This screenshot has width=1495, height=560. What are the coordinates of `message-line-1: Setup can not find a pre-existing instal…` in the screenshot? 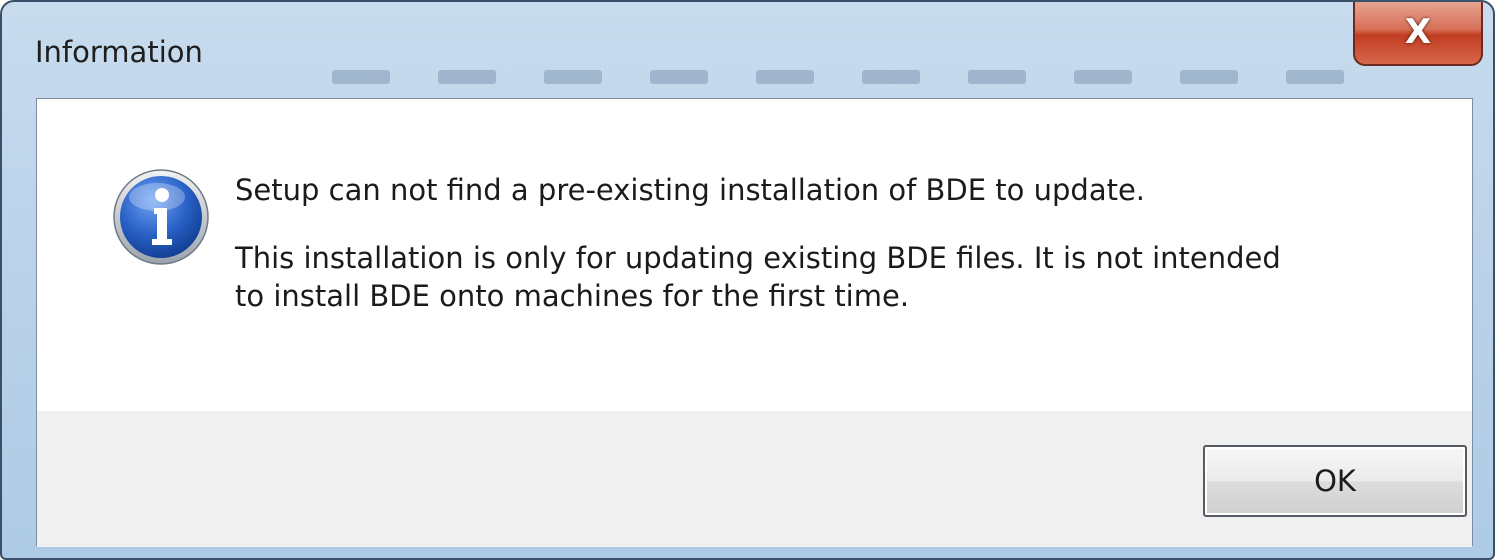 It's located at (690, 190).